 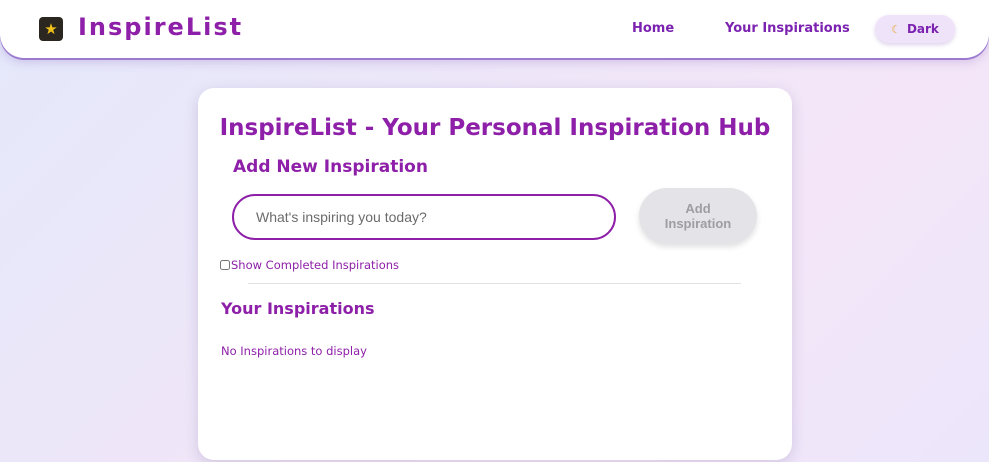 What do you see at coordinates (922, 29) in the screenshot?
I see `dark-mode-label: Dark` at bounding box center [922, 29].